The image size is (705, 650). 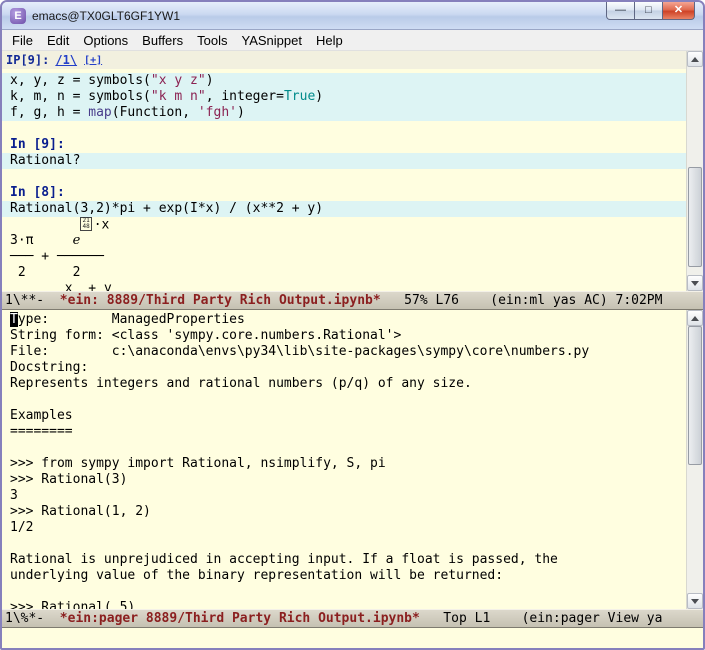 What do you see at coordinates (66, 60) in the screenshot?
I see `worksheet-tab: /1\` at bounding box center [66, 60].